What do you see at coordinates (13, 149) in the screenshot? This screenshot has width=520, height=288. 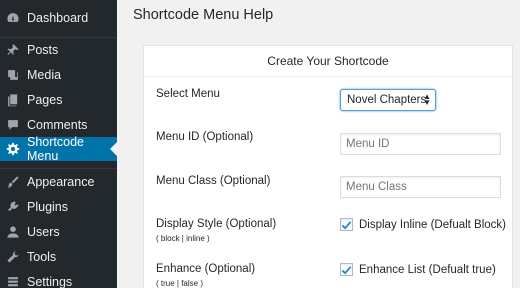 I see `gear-icon` at bounding box center [13, 149].